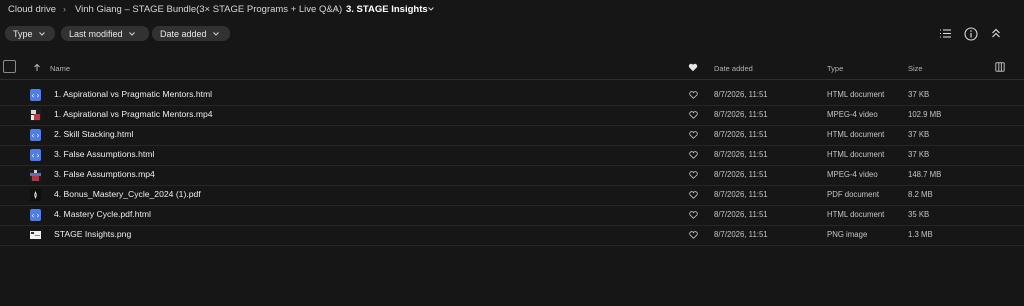  What do you see at coordinates (127, 194) in the screenshot?
I see `file-name: 4. Bonus_Mastery_Cycle_2024 (1).pdf` at bounding box center [127, 194].